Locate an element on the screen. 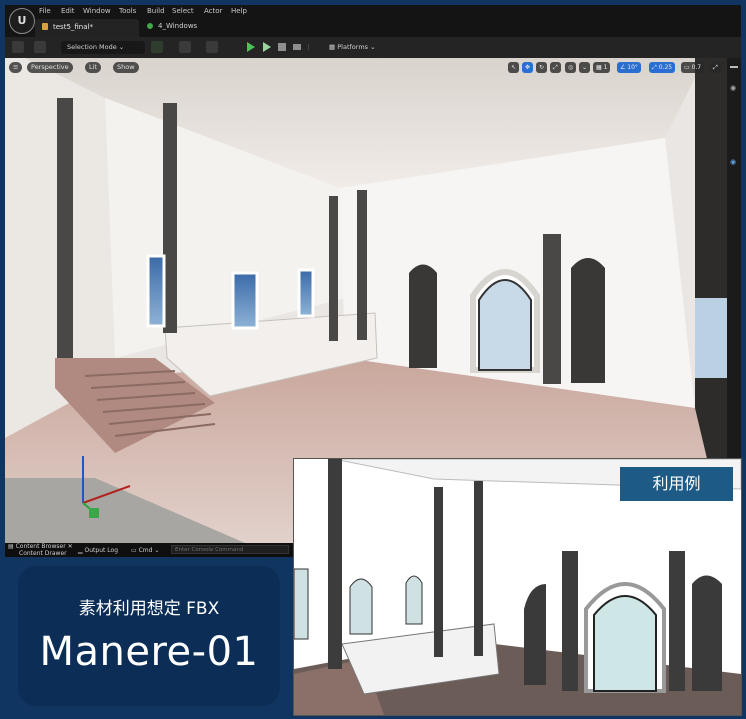 This screenshot has width=746, height=719. product-info-card: 素材利用想定 FBX Manere-01 is located at coordinates (149, 636).